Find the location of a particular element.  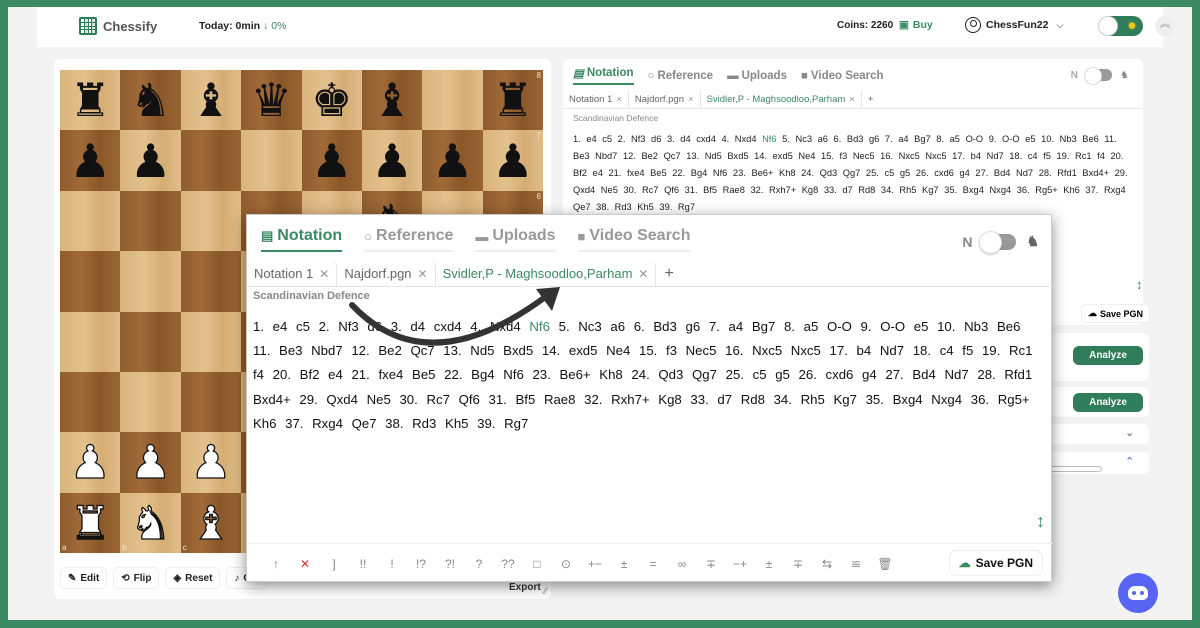

annotation-tool-11: +− is located at coordinates (595, 564).